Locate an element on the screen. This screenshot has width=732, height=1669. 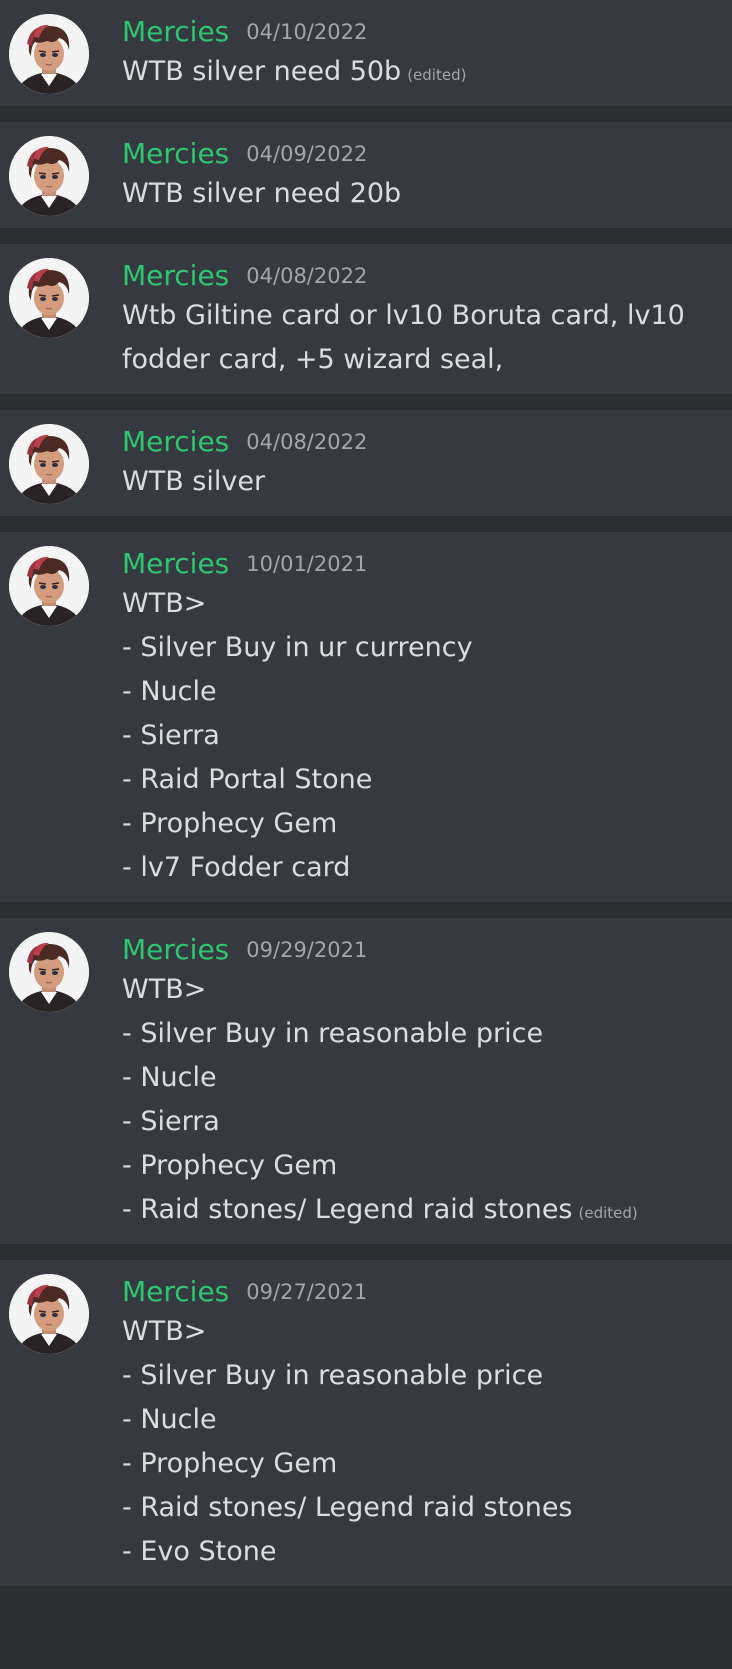
message-line: - Silver Buy in ur currency is located at coordinates (427, 648).